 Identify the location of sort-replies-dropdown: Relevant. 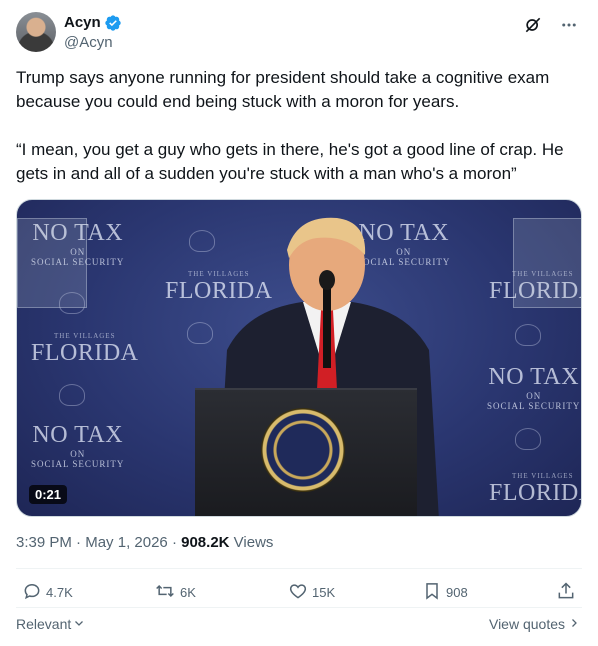
(50, 624).